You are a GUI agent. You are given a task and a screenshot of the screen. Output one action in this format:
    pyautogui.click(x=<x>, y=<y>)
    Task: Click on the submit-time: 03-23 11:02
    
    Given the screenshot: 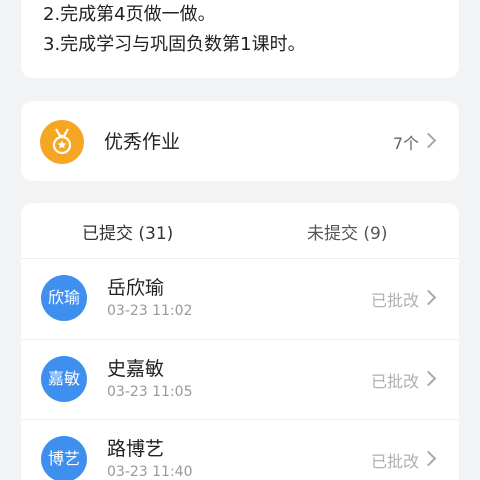 What is the action you would take?
    pyautogui.click(x=150, y=311)
    